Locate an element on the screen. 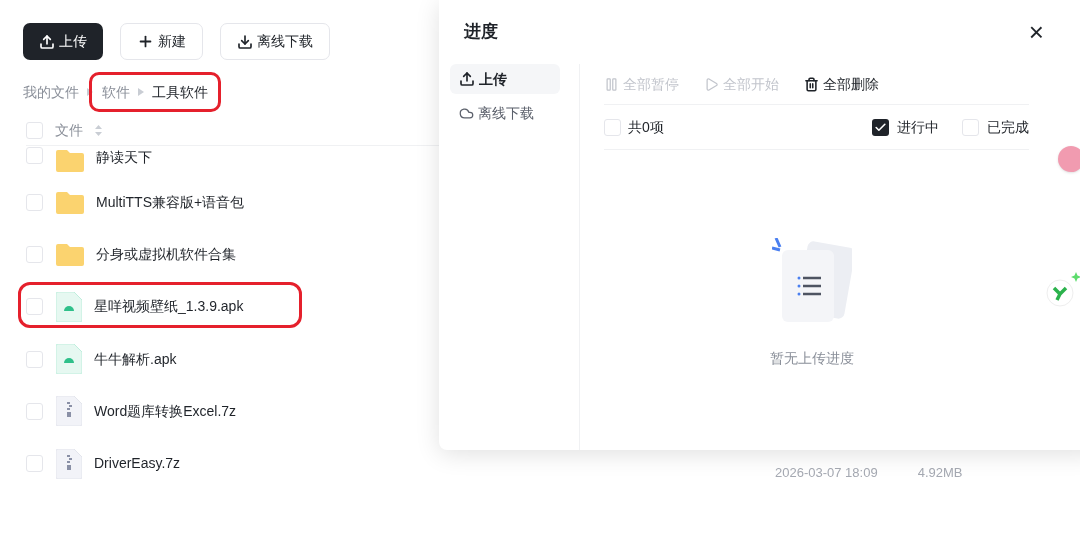  action-button: 全部删除 is located at coordinates (841, 84).